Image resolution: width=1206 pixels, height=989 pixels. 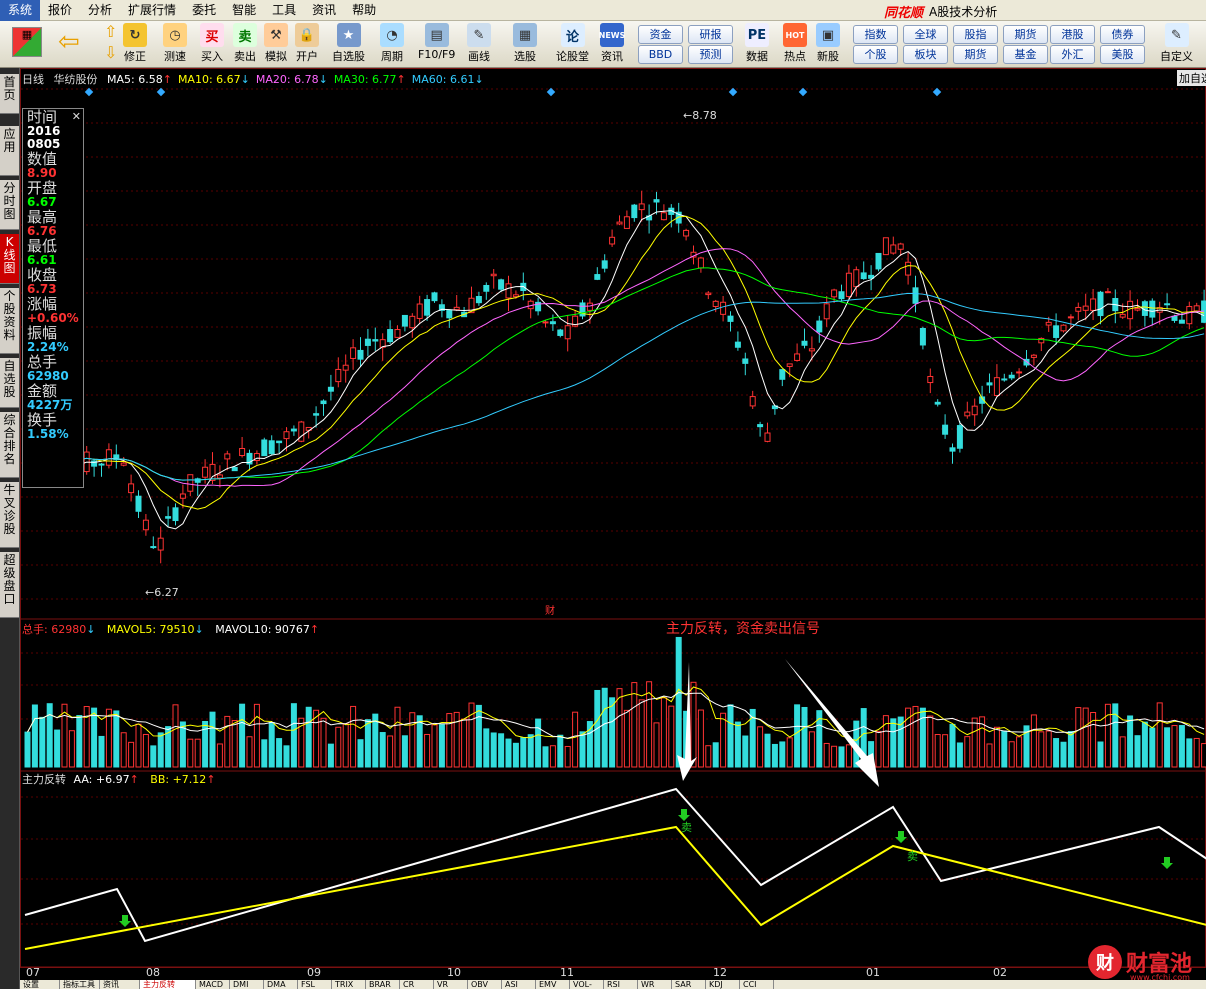 I want to click on quick-button: 指数, so click(x=875, y=34).